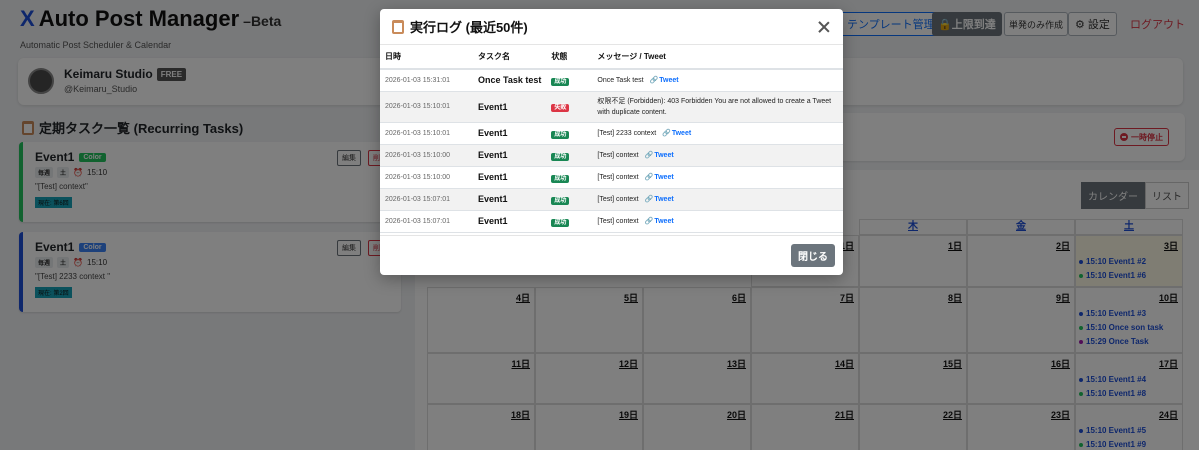  Describe the element at coordinates (398, 26) in the screenshot. I see `clipboard-icon` at that location.